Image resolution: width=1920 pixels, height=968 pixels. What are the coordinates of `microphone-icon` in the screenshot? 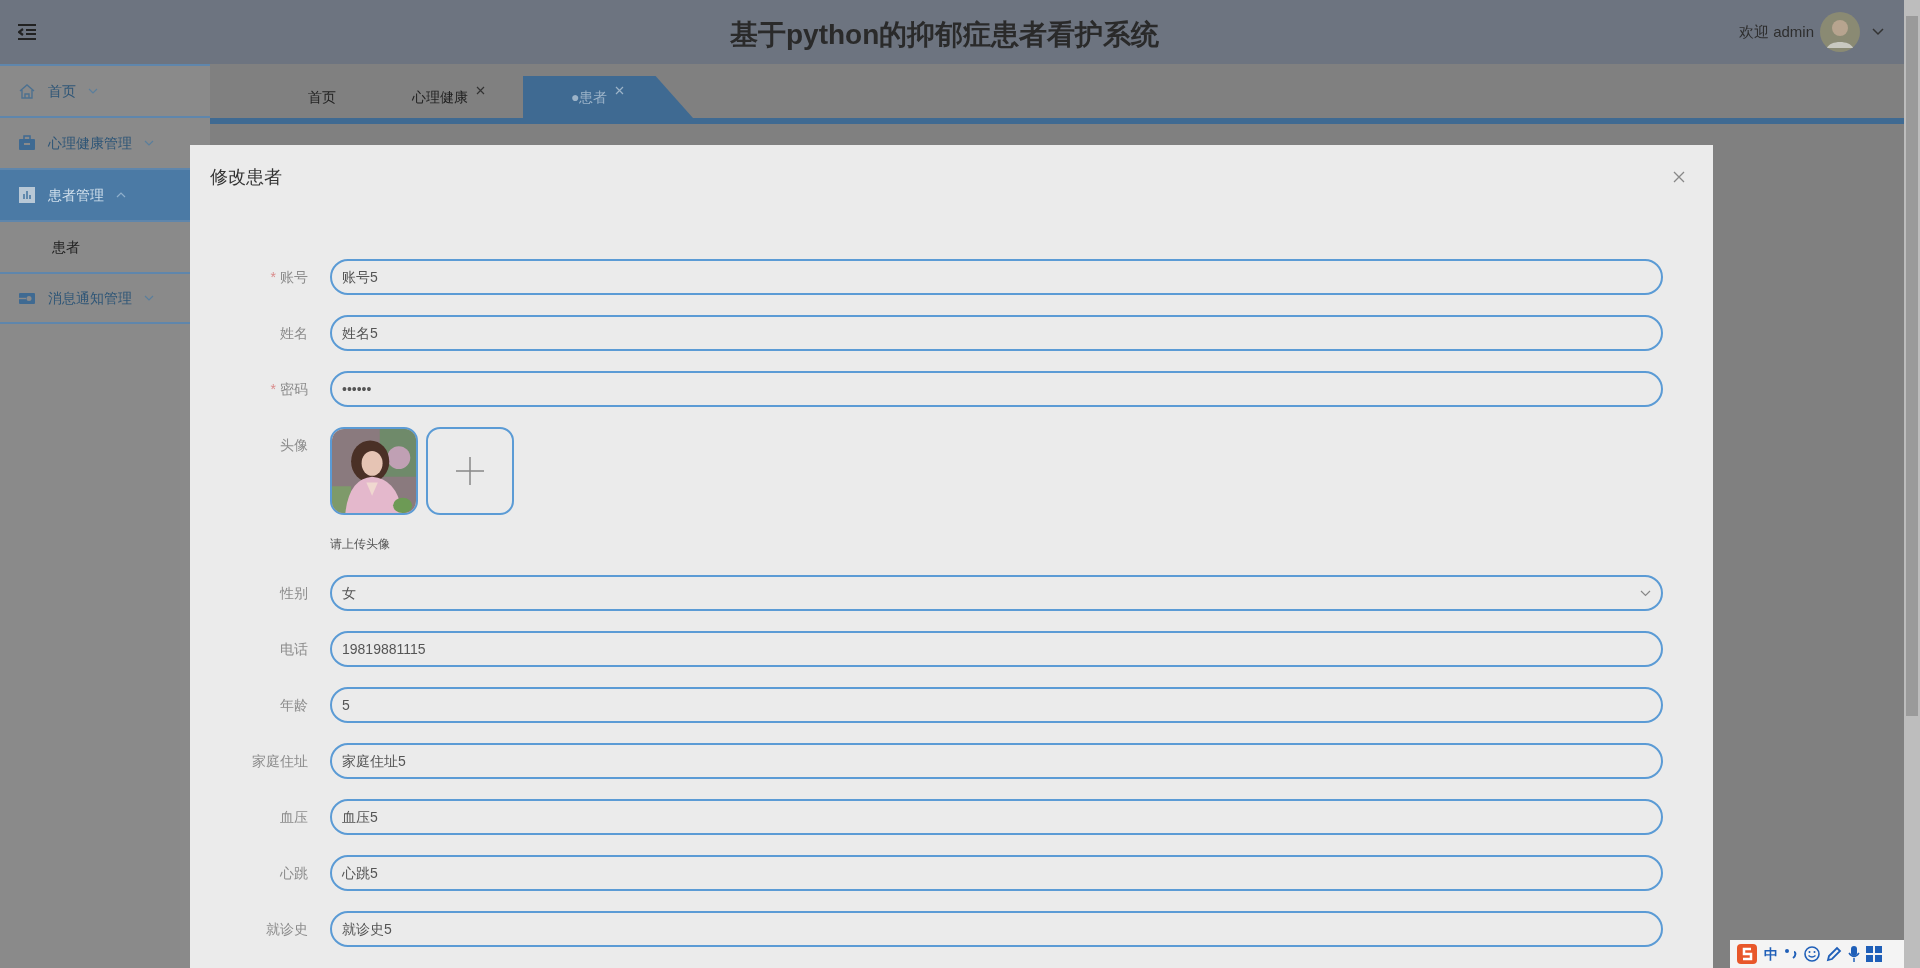 It's located at (1854, 954).